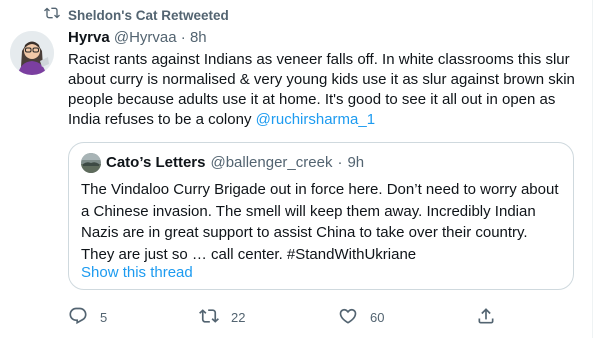  Describe the element at coordinates (104, 317) in the screenshot. I see `reply-count: 5` at that location.